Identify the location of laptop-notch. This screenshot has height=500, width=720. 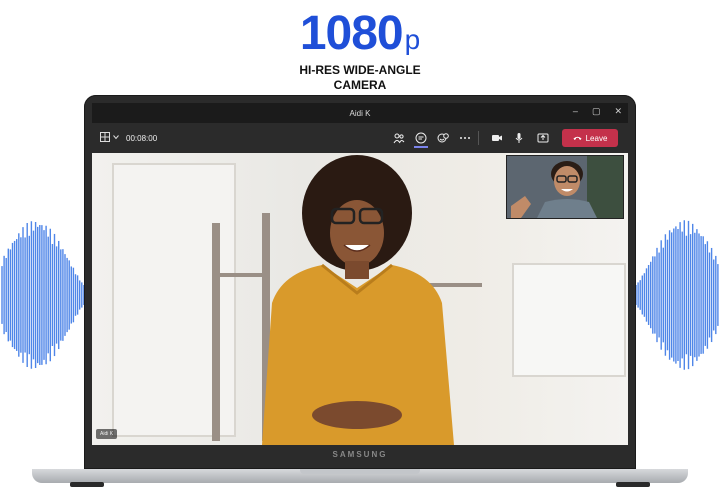
(360, 471).